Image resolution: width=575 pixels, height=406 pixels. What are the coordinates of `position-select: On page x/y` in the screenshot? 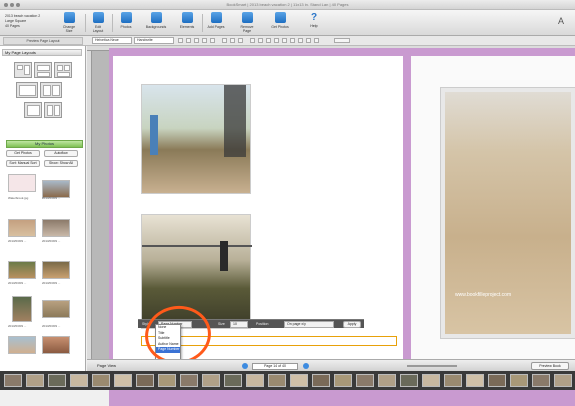 It's located at (309, 324).